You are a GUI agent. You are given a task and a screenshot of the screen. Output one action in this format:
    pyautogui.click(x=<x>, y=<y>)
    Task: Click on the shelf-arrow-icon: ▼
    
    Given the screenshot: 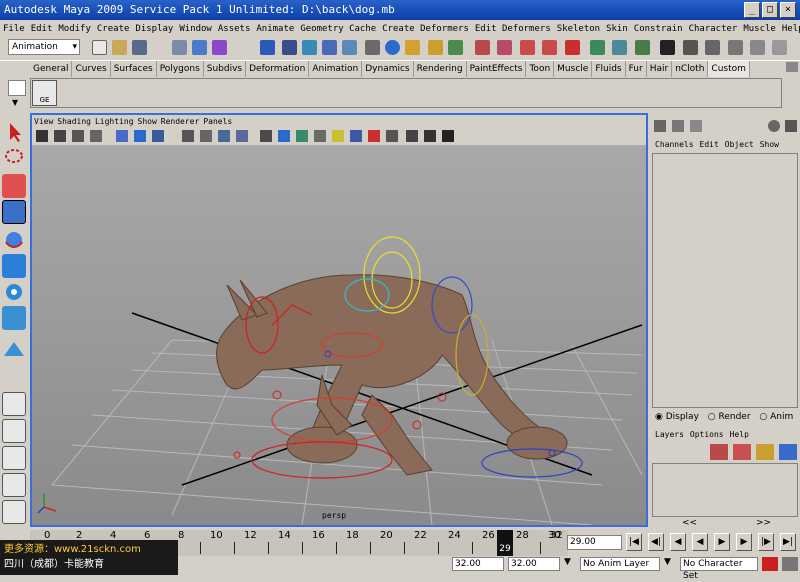 What is the action you would take?
    pyautogui.click(x=15, y=102)
    